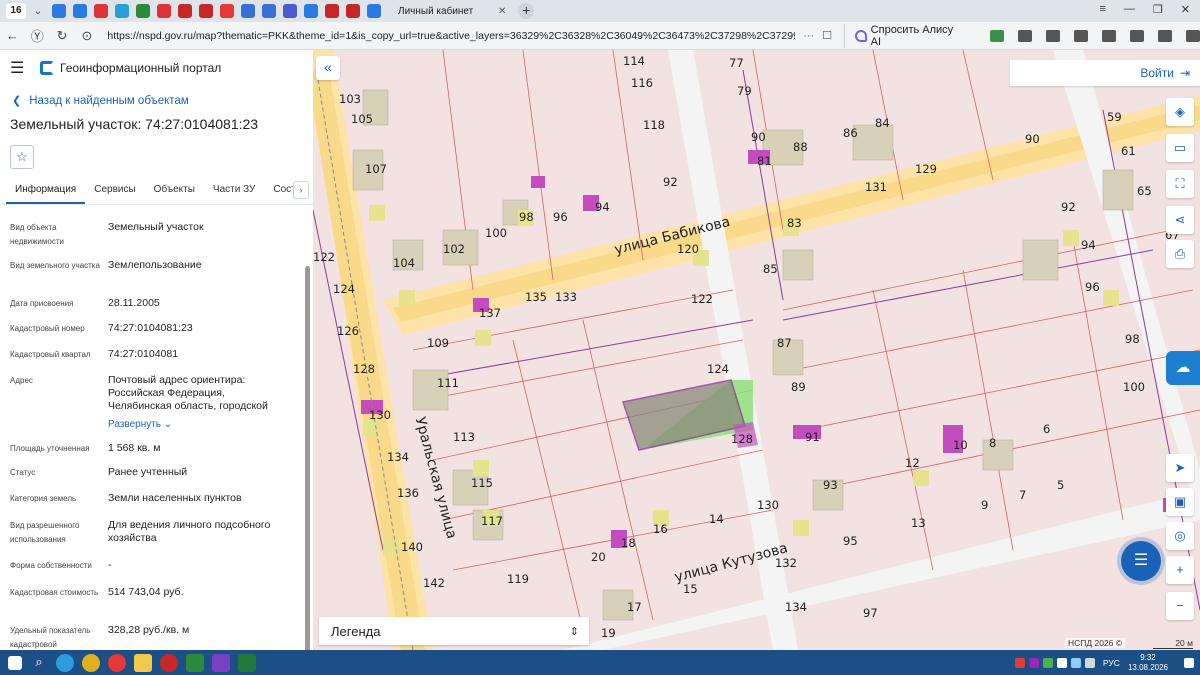  I want to click on navigation-icon: ➤, so click(1180, 467).